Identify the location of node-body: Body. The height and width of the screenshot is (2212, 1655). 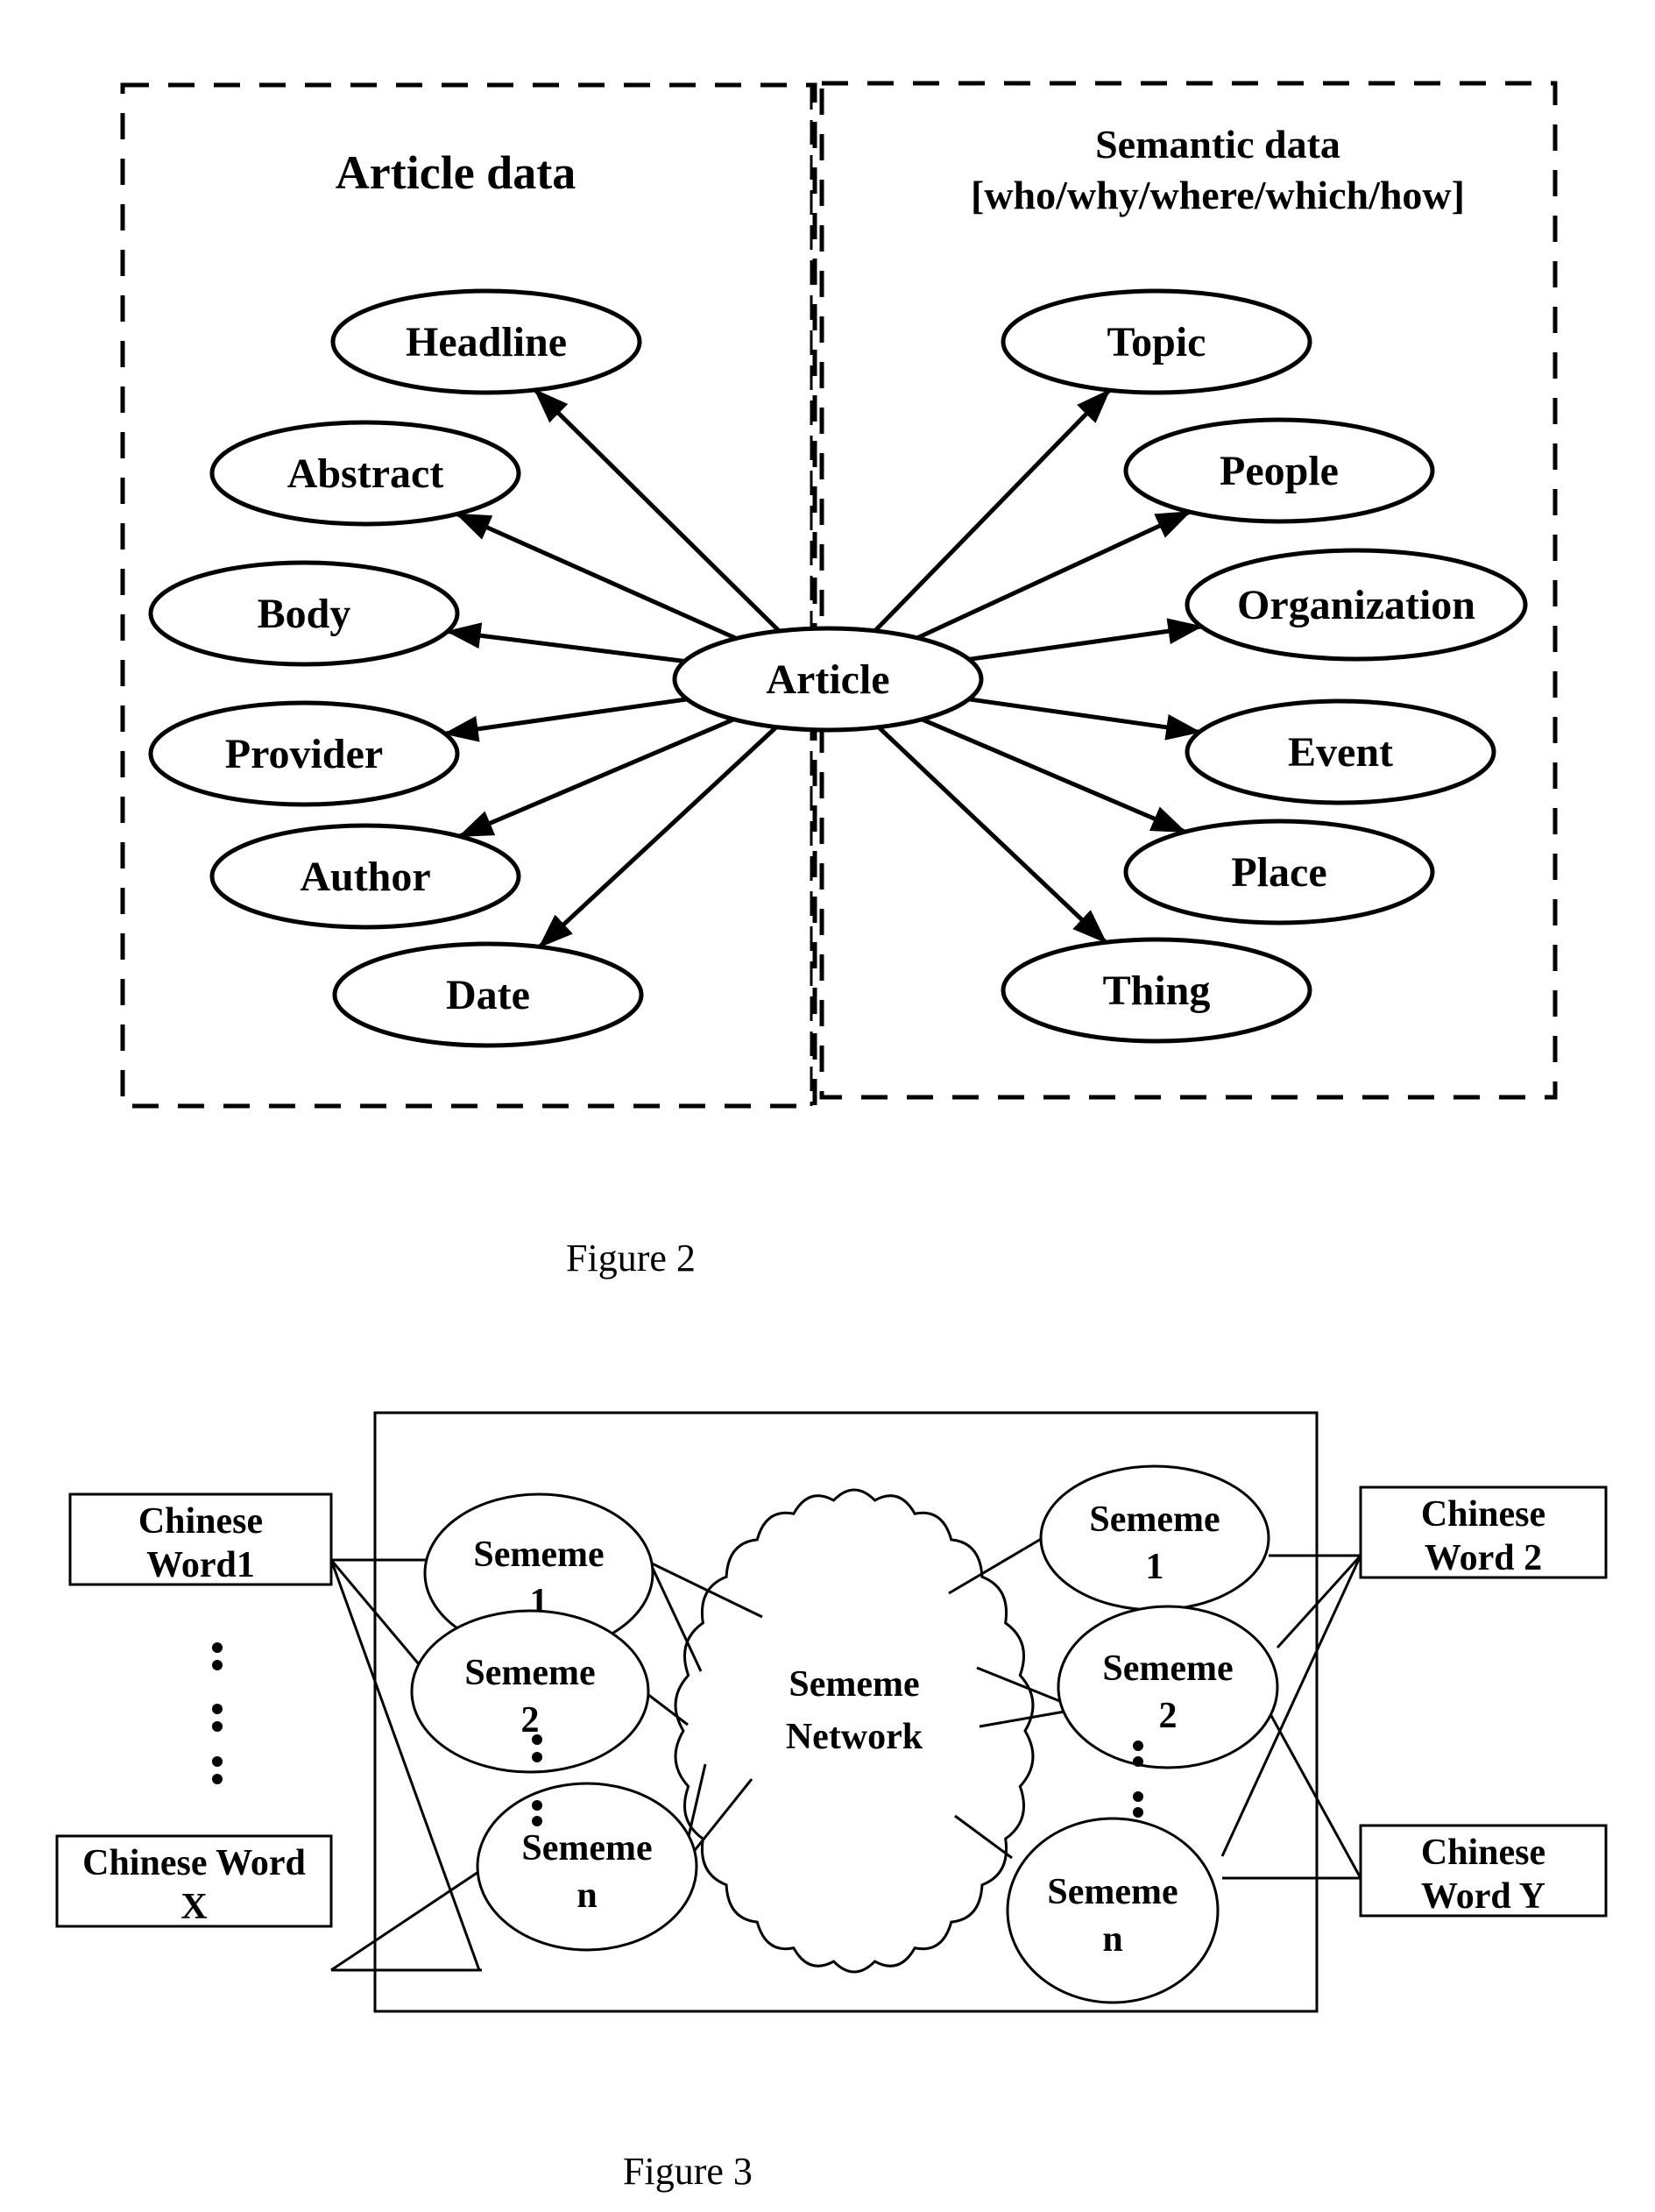
(304, 613).